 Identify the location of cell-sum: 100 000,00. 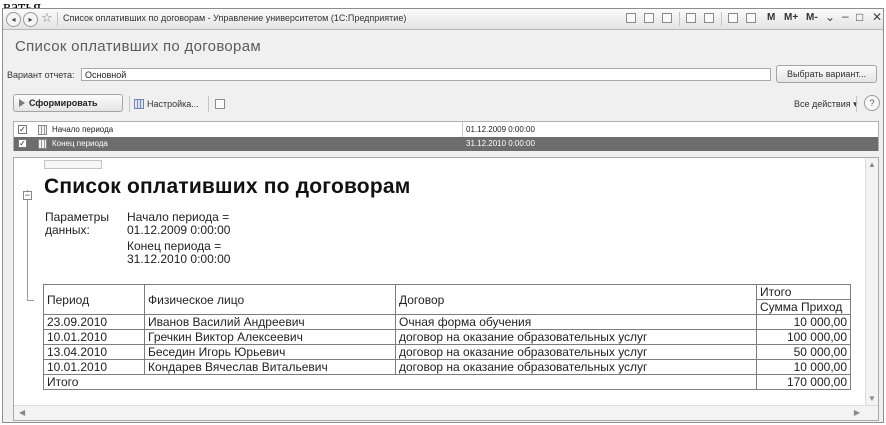
(803, 337).